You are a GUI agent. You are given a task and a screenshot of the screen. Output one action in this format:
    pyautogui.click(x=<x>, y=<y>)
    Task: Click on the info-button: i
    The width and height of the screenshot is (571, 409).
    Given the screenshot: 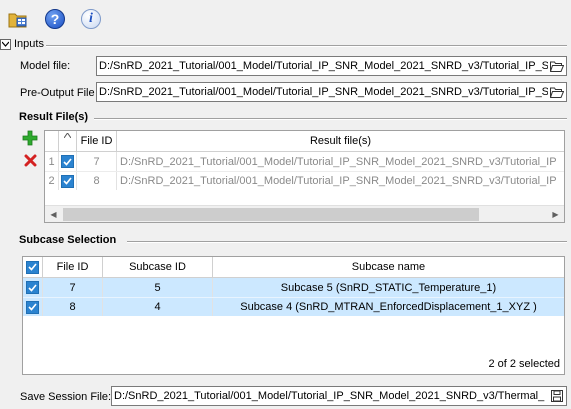 What is the action you would take?
    pyautogui.click(x=91, y=19)
    